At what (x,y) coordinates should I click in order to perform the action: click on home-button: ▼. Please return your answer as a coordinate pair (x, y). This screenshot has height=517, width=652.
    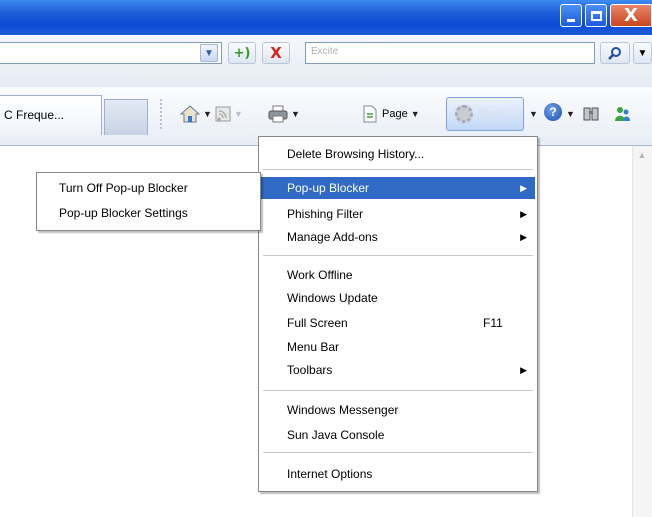
    Looking at the image, I should click on (196, 114).